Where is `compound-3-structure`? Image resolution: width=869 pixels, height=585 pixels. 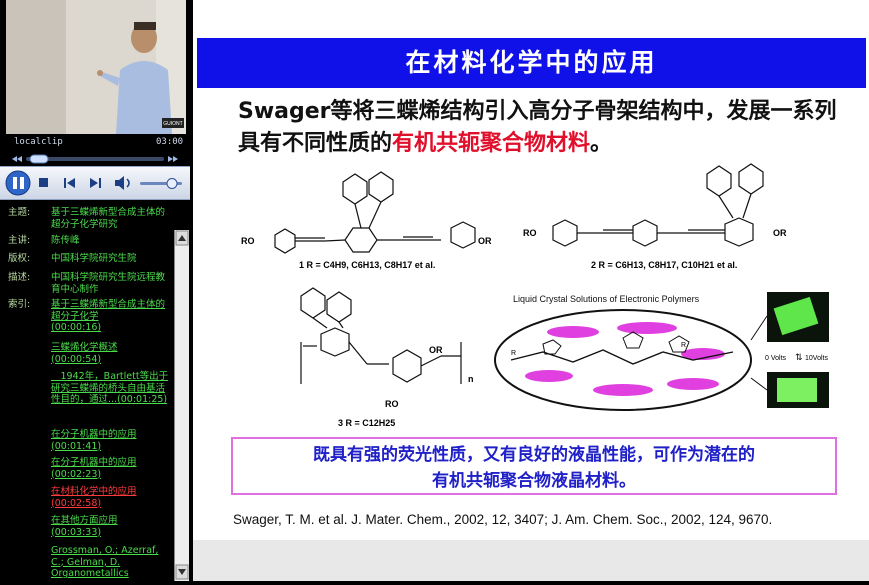 compound-3-structure is located at coordinates (381, 335).